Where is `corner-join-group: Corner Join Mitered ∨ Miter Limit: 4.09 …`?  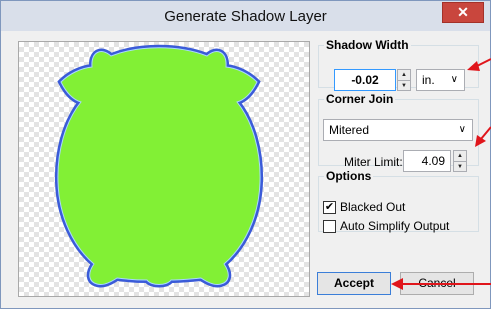
corner-join-group: Corner Join Mitered ∨ Miter Limit: 4.09 … is located at coordinates (398, 132).